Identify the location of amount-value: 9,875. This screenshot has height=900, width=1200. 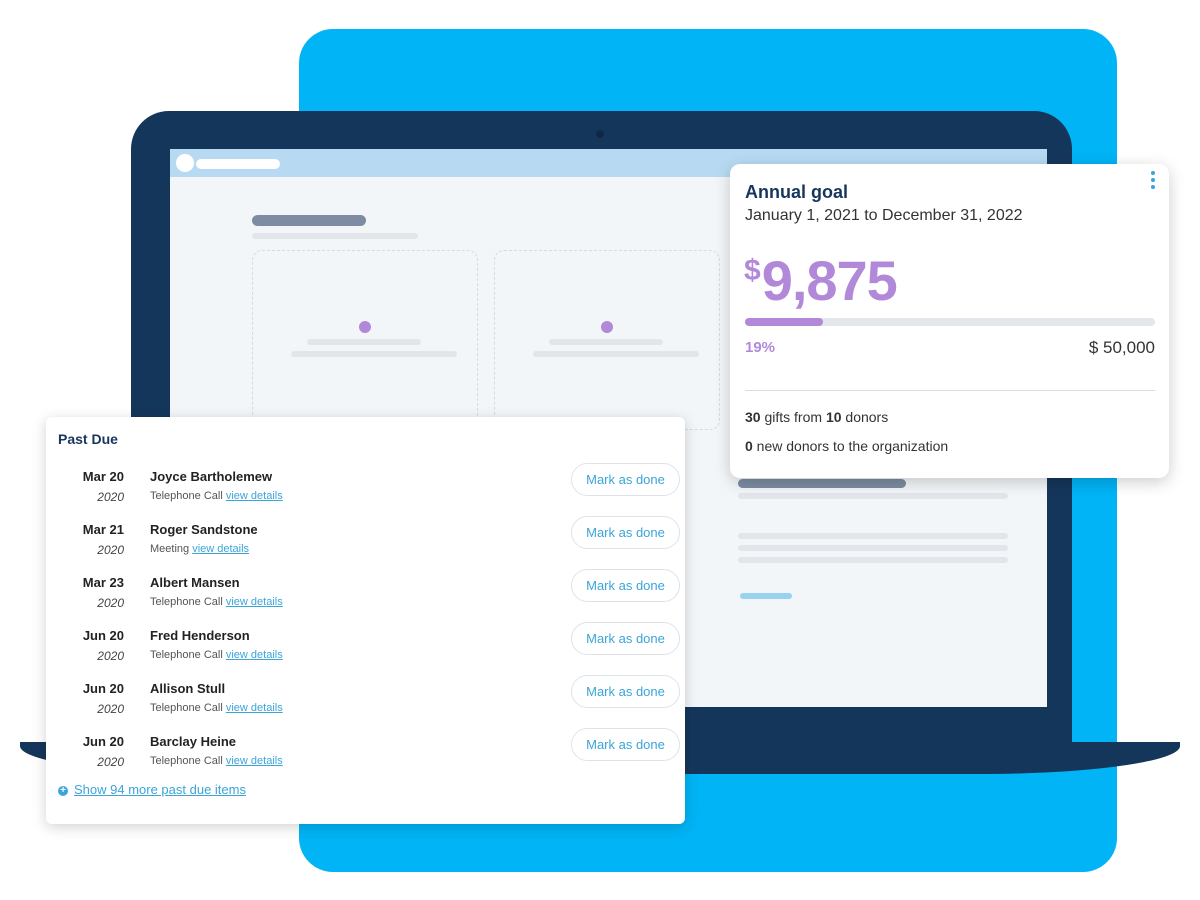
(829, 280).